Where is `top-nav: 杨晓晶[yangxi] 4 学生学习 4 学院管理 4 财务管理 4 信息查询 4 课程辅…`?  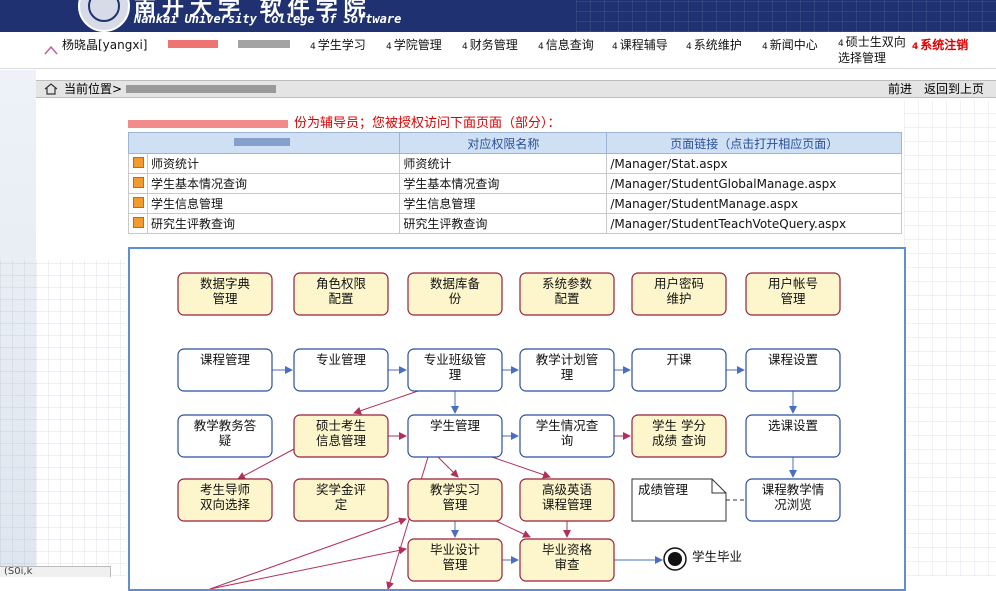 top-nav: 杨晓晶[yangxi] 4 学生学习 4 学院管理 4 财务管理 4 信息查询 4 课程辅… is located at coordinates (498, 50).